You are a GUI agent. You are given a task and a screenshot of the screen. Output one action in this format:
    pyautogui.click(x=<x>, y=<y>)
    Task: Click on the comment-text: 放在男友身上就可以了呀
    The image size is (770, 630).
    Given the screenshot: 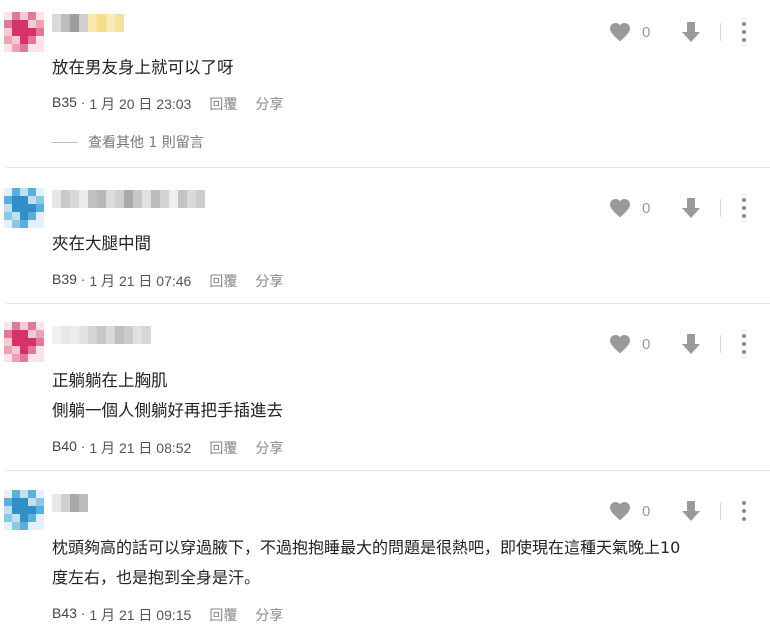 What is the action you would take?
    pyautogui.click(x=143, y=66)
    